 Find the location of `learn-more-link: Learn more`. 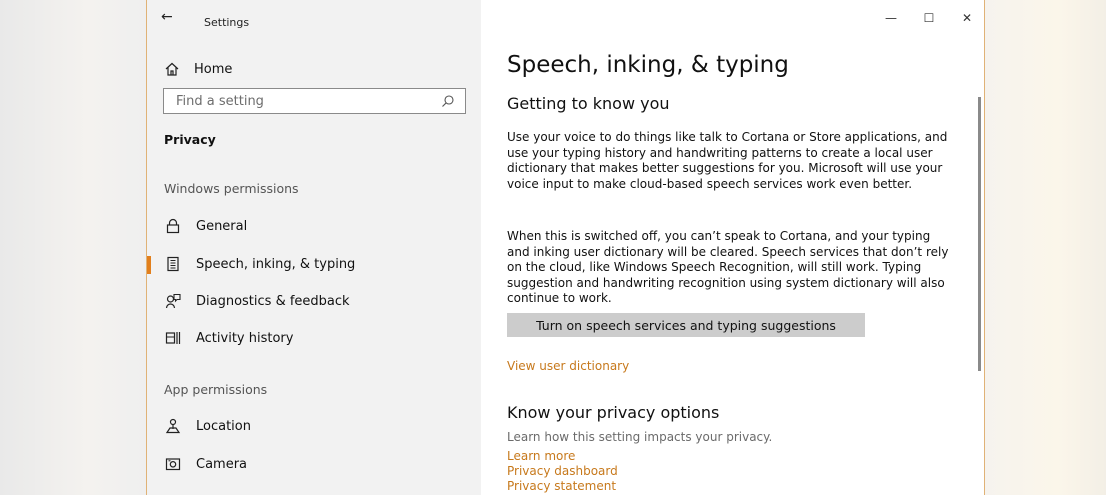

learn-more-link: Learn more is located at coordinates (541, 456).